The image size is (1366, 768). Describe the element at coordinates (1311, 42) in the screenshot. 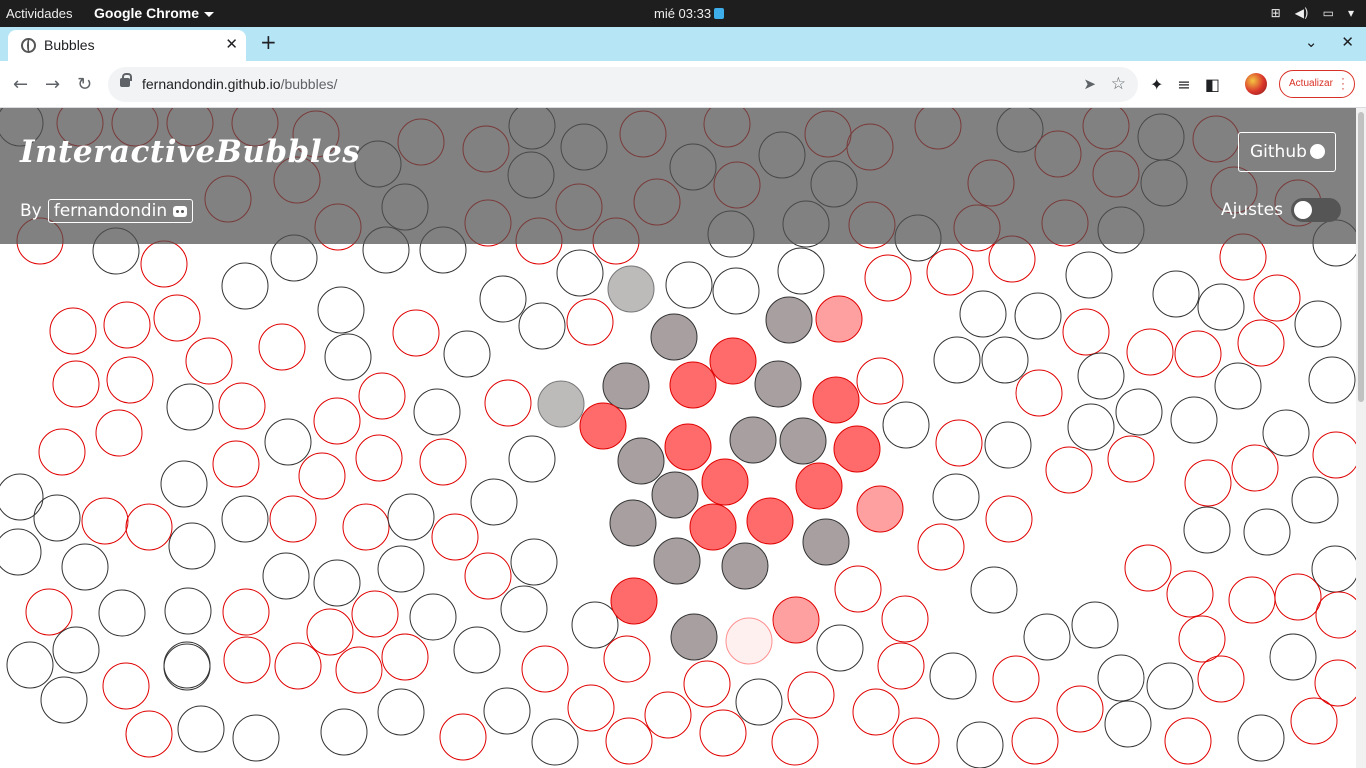

I see `tab-search-chevron-icon: ⌄` at that location.